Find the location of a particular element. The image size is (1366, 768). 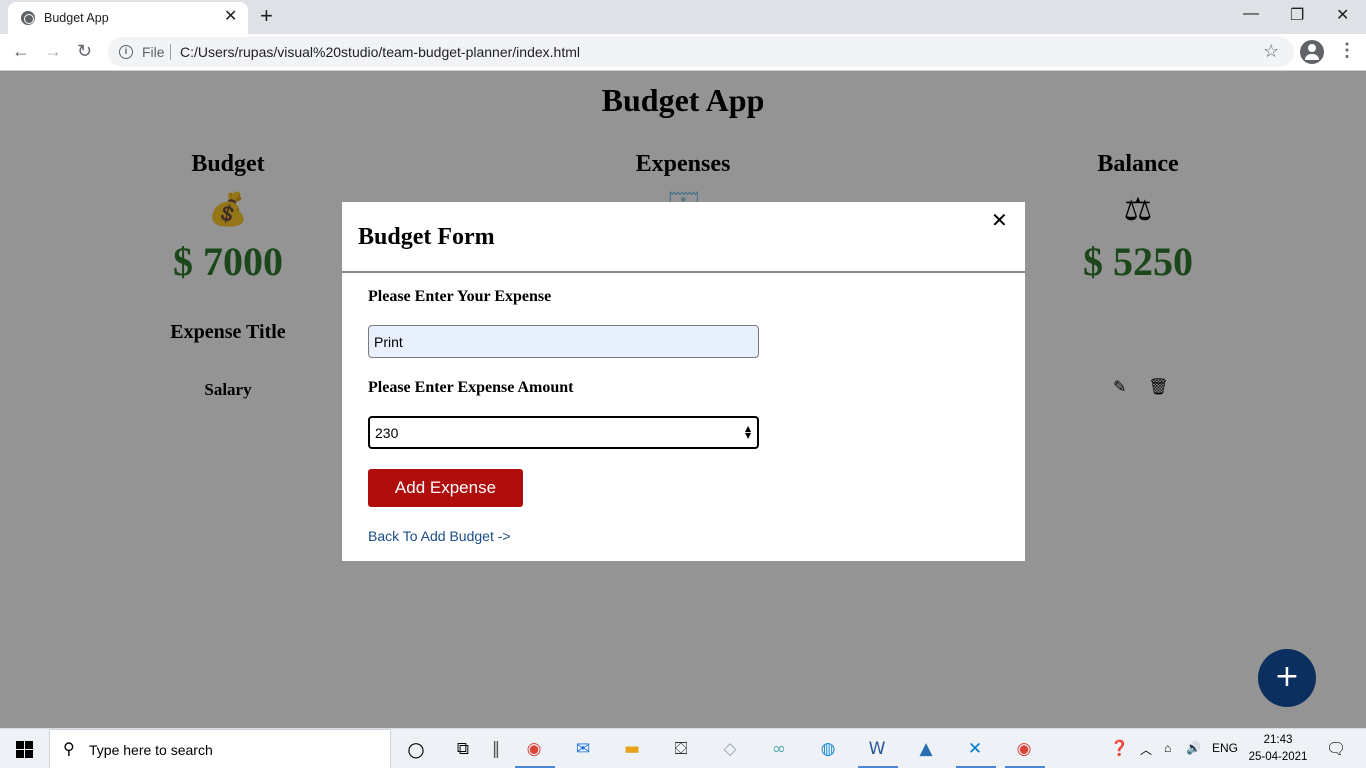

photos-icon: ▲ is located at coordinates (926, 749).